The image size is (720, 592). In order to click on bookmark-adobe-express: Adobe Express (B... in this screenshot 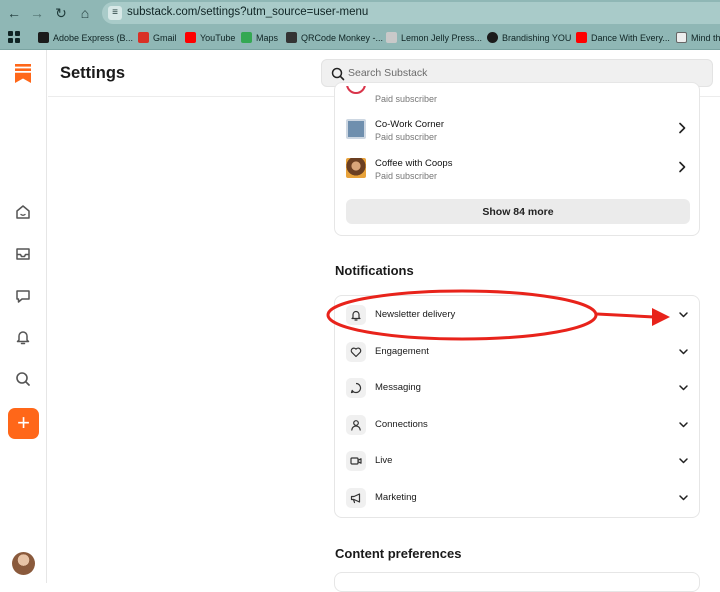, I will do `click(85, 38)`.